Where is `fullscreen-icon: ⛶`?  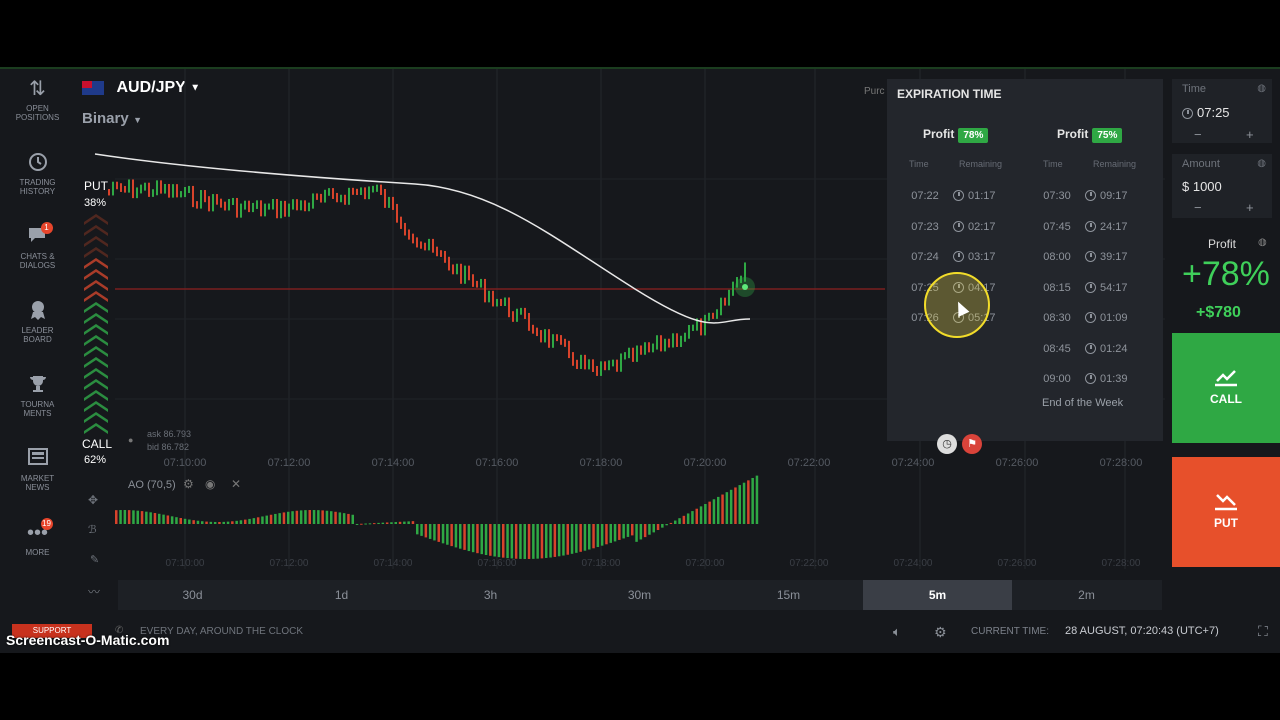 fullscreen-icon: ⛶ is located at coordinates (1263, 631).